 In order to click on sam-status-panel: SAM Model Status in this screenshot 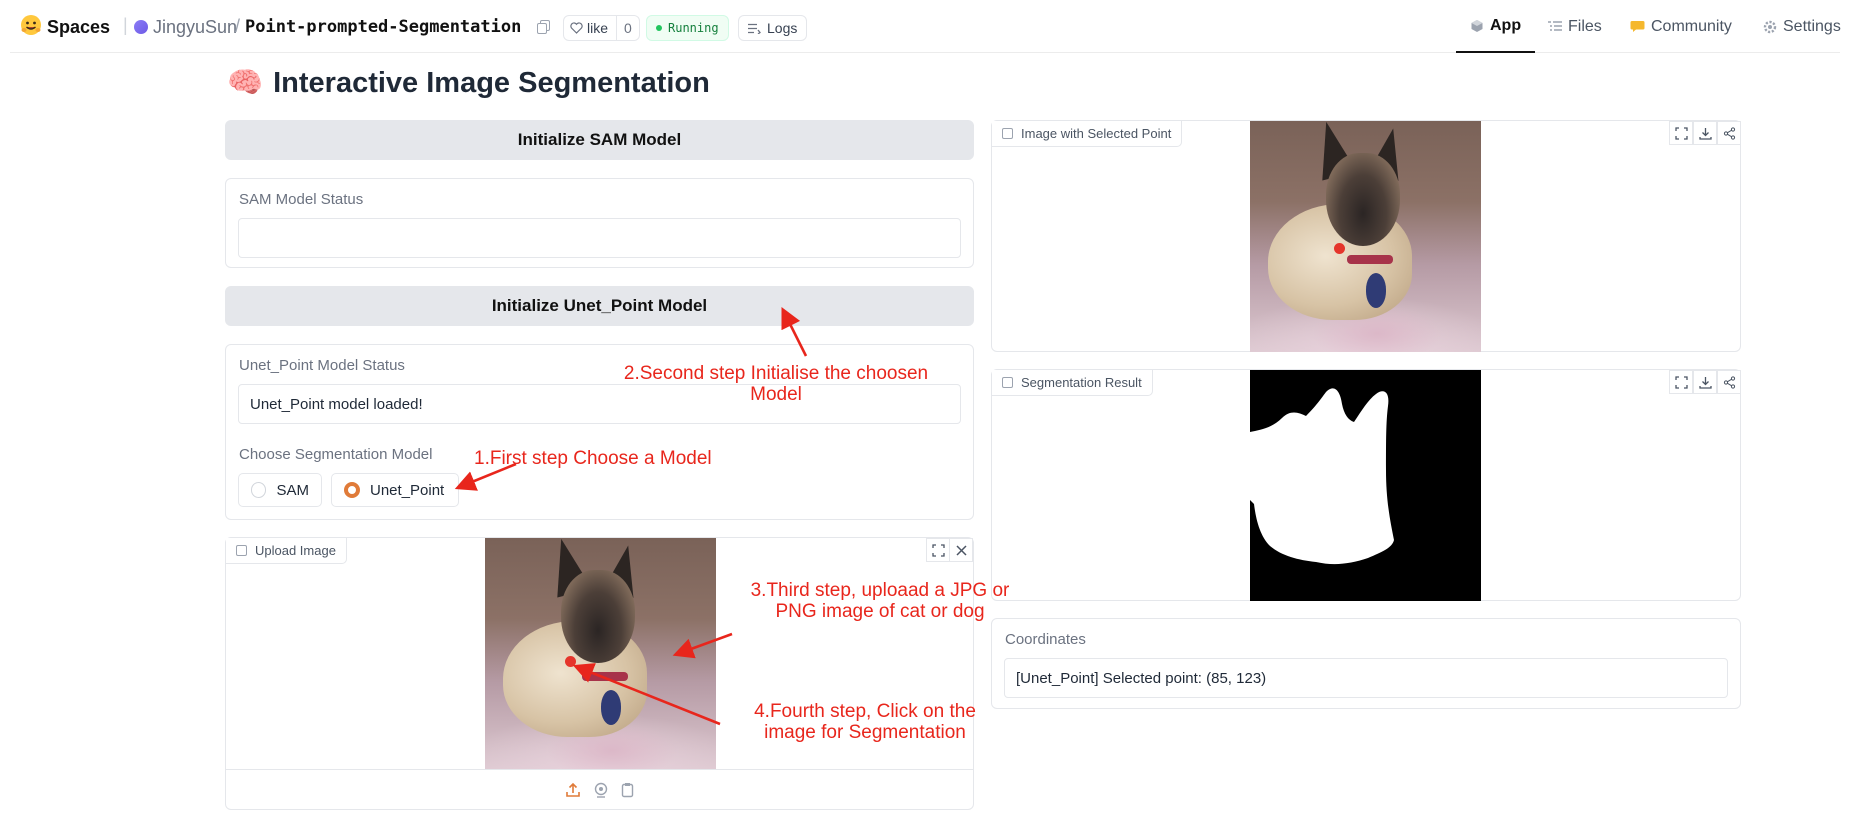, I will do `click(599, 223)`.